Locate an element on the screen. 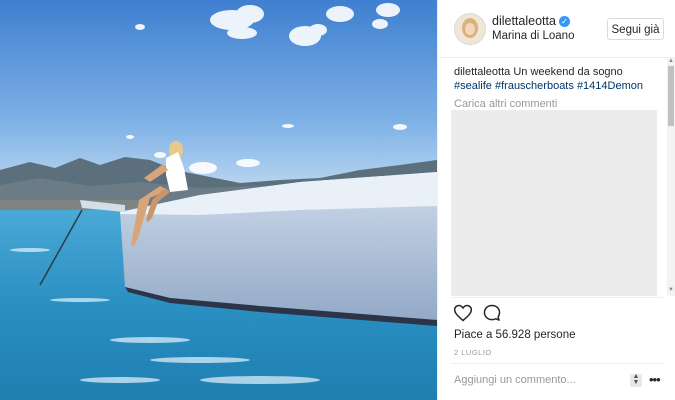 The width and height of the screenshot is (675, 400). post-date: 2 LUGLIO is located at coordinates (473, 352).